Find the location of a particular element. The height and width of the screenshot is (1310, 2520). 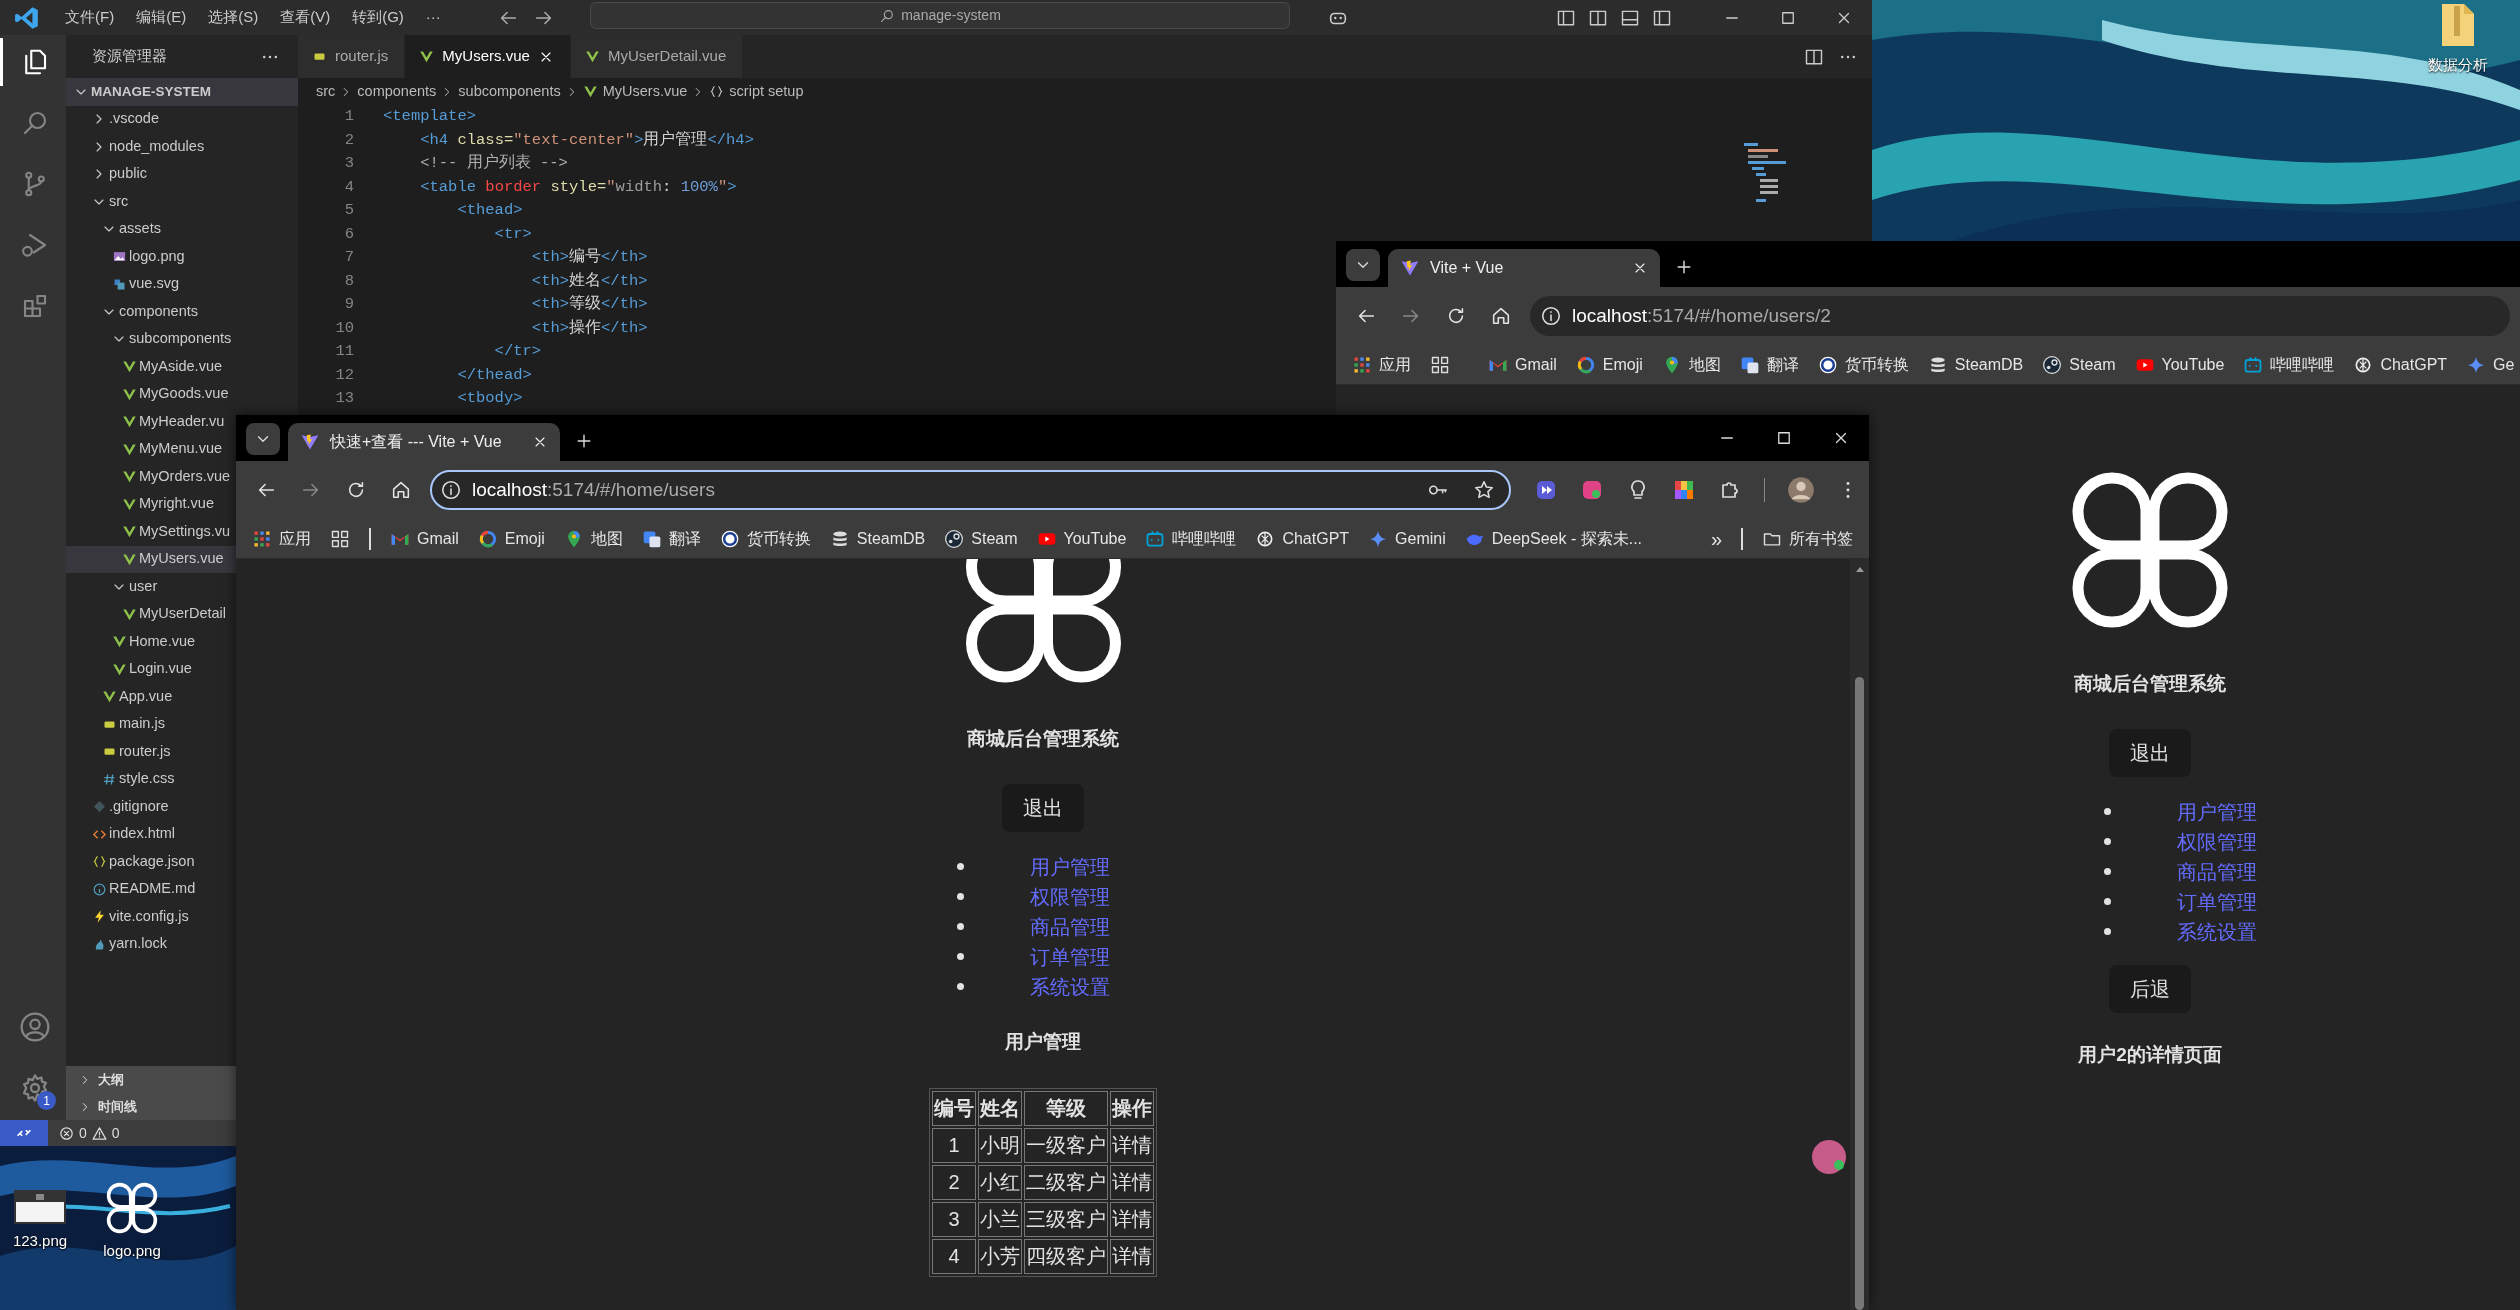

bookmark: 所有书签 is located at coordinates (1807, 538).